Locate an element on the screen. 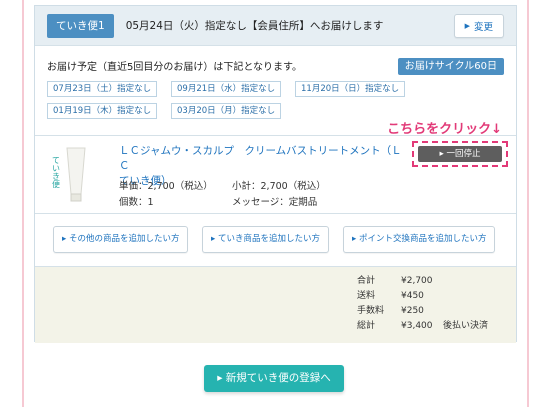 Image resolution: width=550 pixels, height=407 pixels. pause-once-button: ▸ 一回停止 is located at coordinates (460, 154).